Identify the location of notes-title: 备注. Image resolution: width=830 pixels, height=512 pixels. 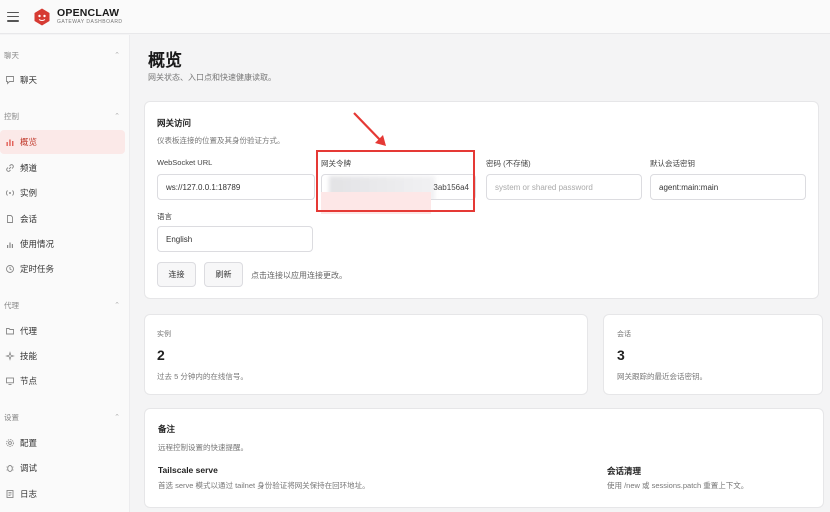
(167, 429).